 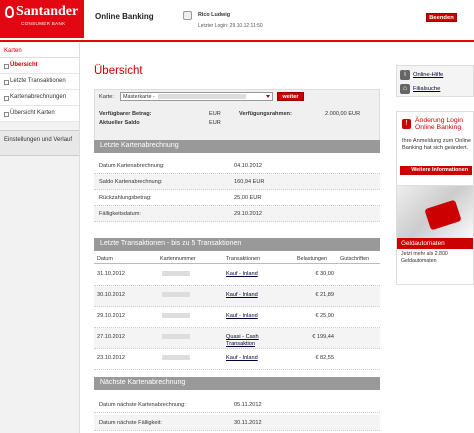 What do you see at coordinates (39, 126) in the screenshot?
I see `sidebar-gap` at bounding box center [39, 126].